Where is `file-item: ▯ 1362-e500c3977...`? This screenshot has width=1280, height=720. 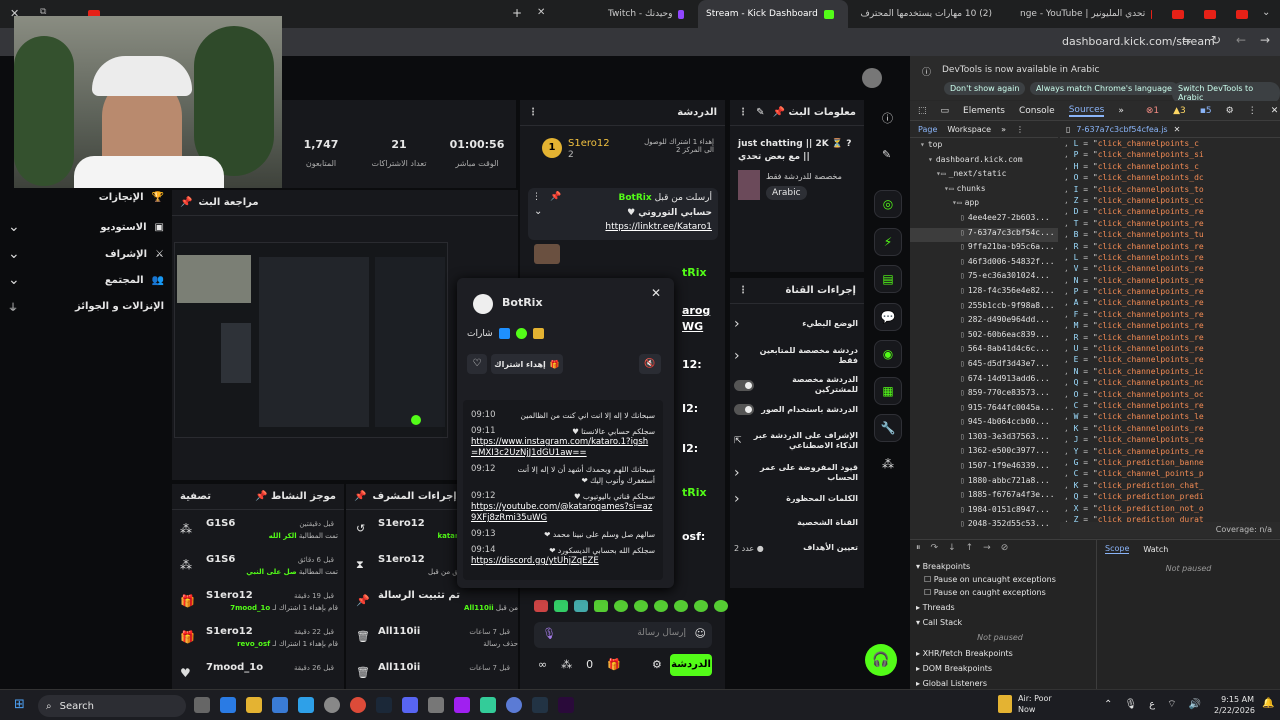 file-item: ▯ 1362-e500c3977... is located at coordinates (984, 453).